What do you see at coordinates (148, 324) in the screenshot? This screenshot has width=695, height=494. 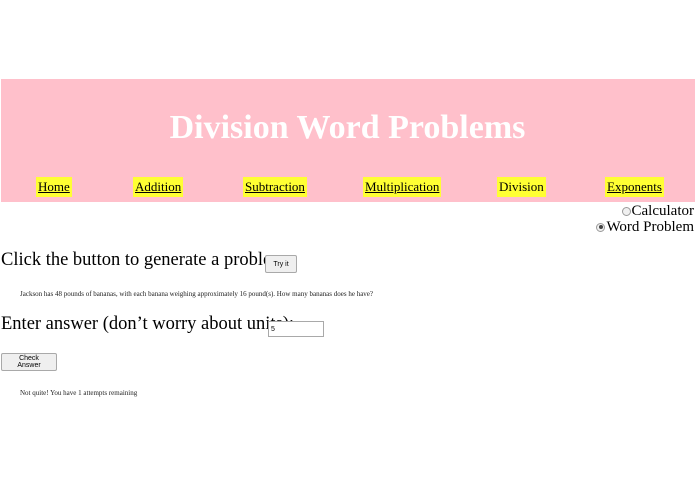 I see `answer-prompt: Enter answer (don’t worry about units):` at bounding box center [148, 324].